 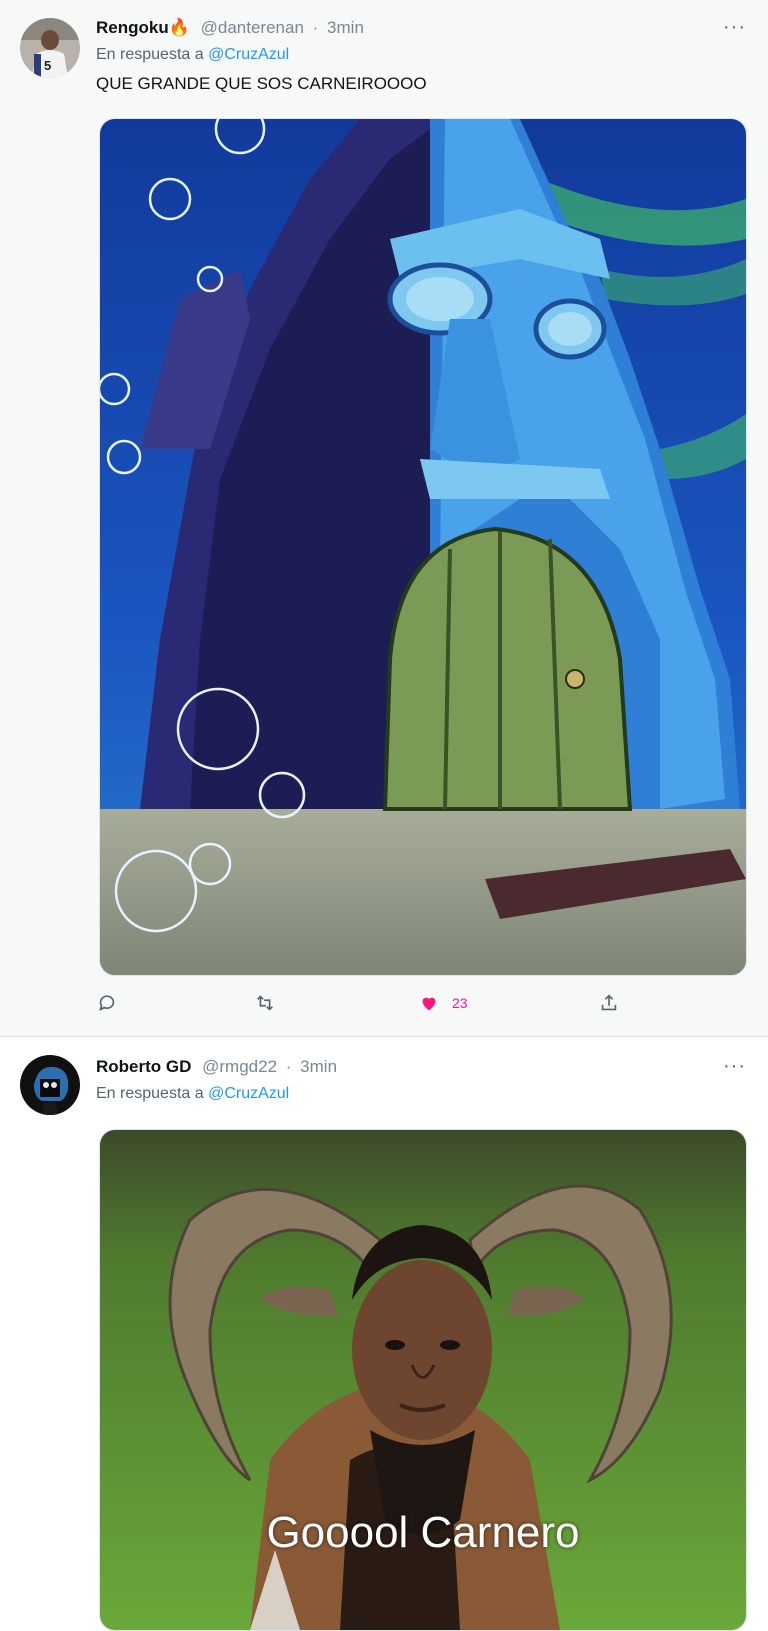 I want to click on reply-button, so click(x=113, y=1003).